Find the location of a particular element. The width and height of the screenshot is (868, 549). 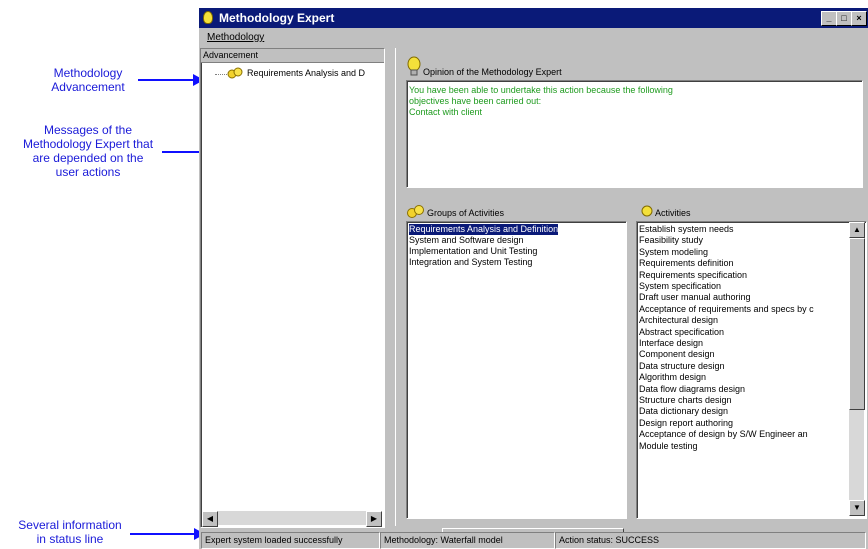

advancement-header-label: Advancement is located at coordinates (231, 55).